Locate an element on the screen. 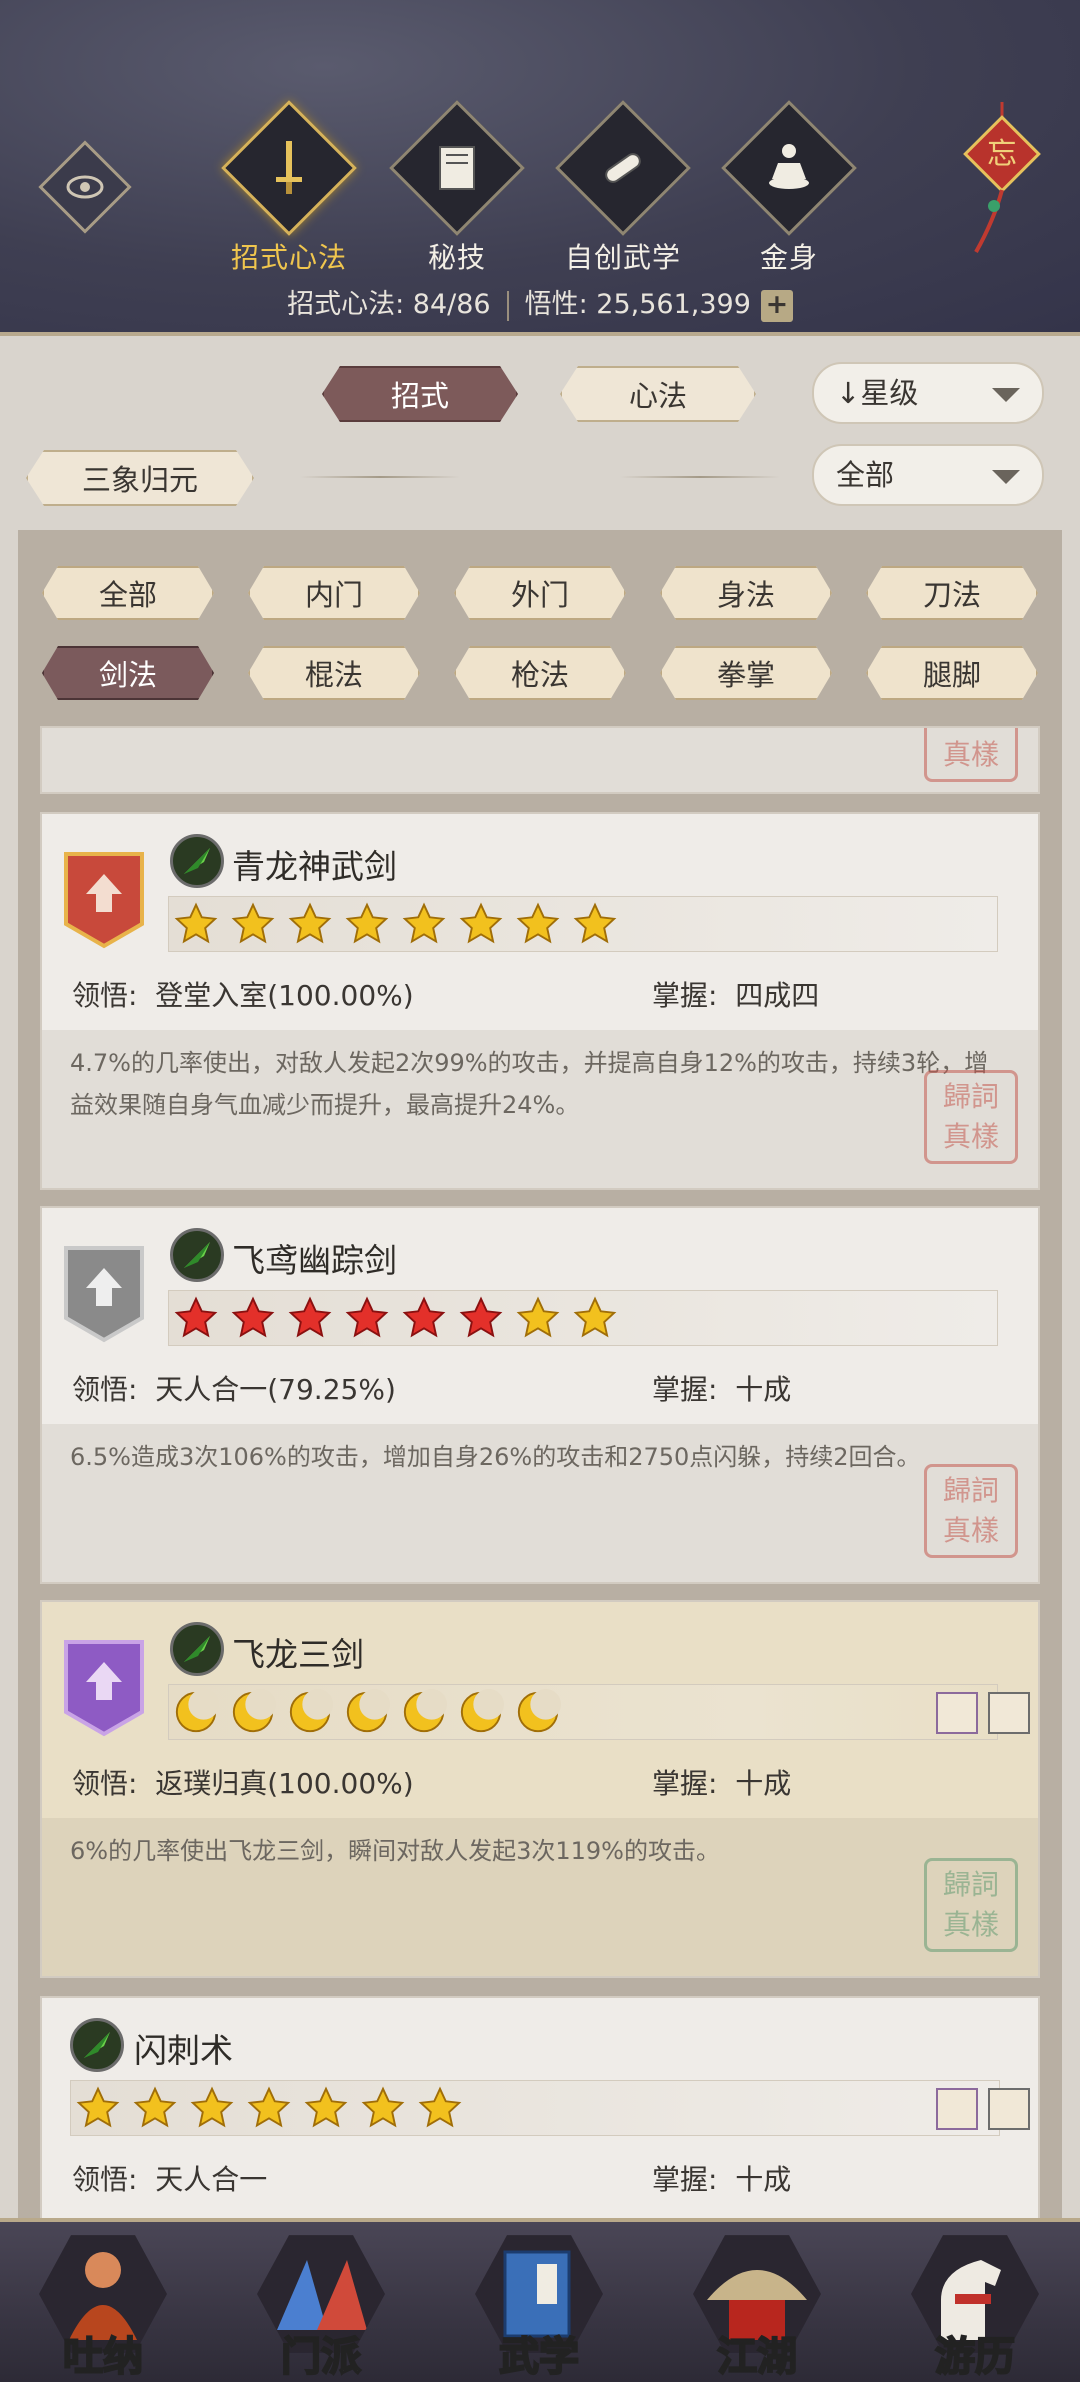  nav-sect: 门派 is located at coordinates (321, 2301).